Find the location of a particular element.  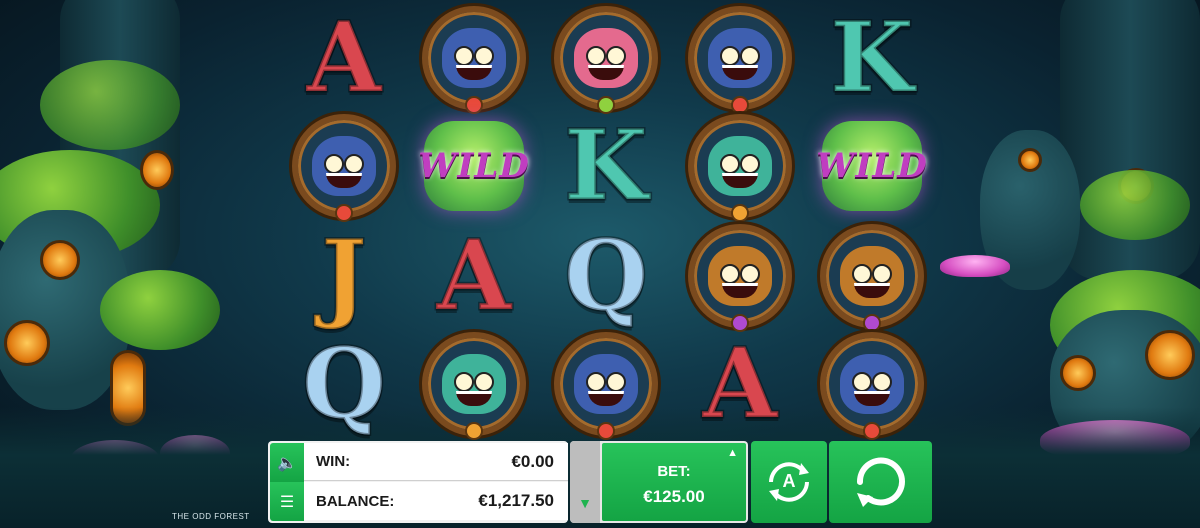

bet-panel: ▼ BET: €125.00 ▲ is located at coordinates (659, 482).